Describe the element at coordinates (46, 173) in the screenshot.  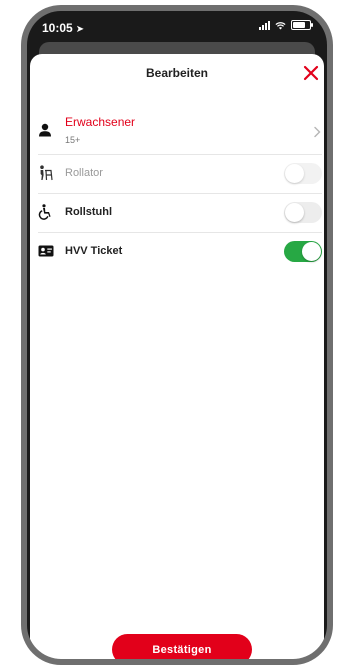
I see `walker-icon` at that location.